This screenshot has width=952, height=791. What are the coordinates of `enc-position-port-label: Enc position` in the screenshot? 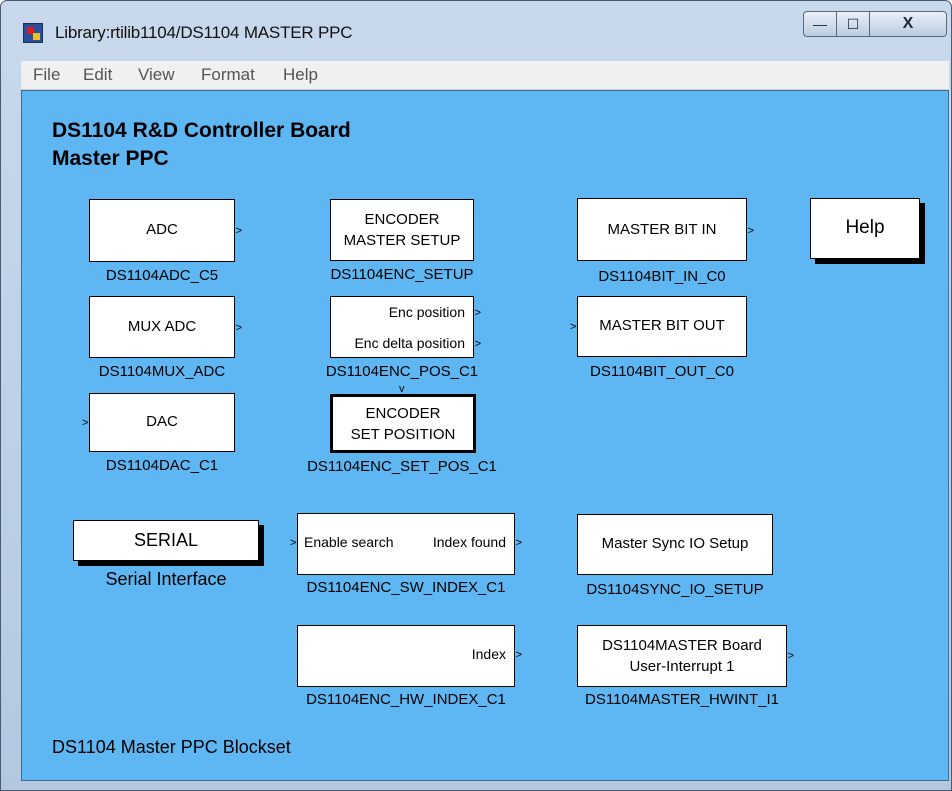 It's located at (426, 312).